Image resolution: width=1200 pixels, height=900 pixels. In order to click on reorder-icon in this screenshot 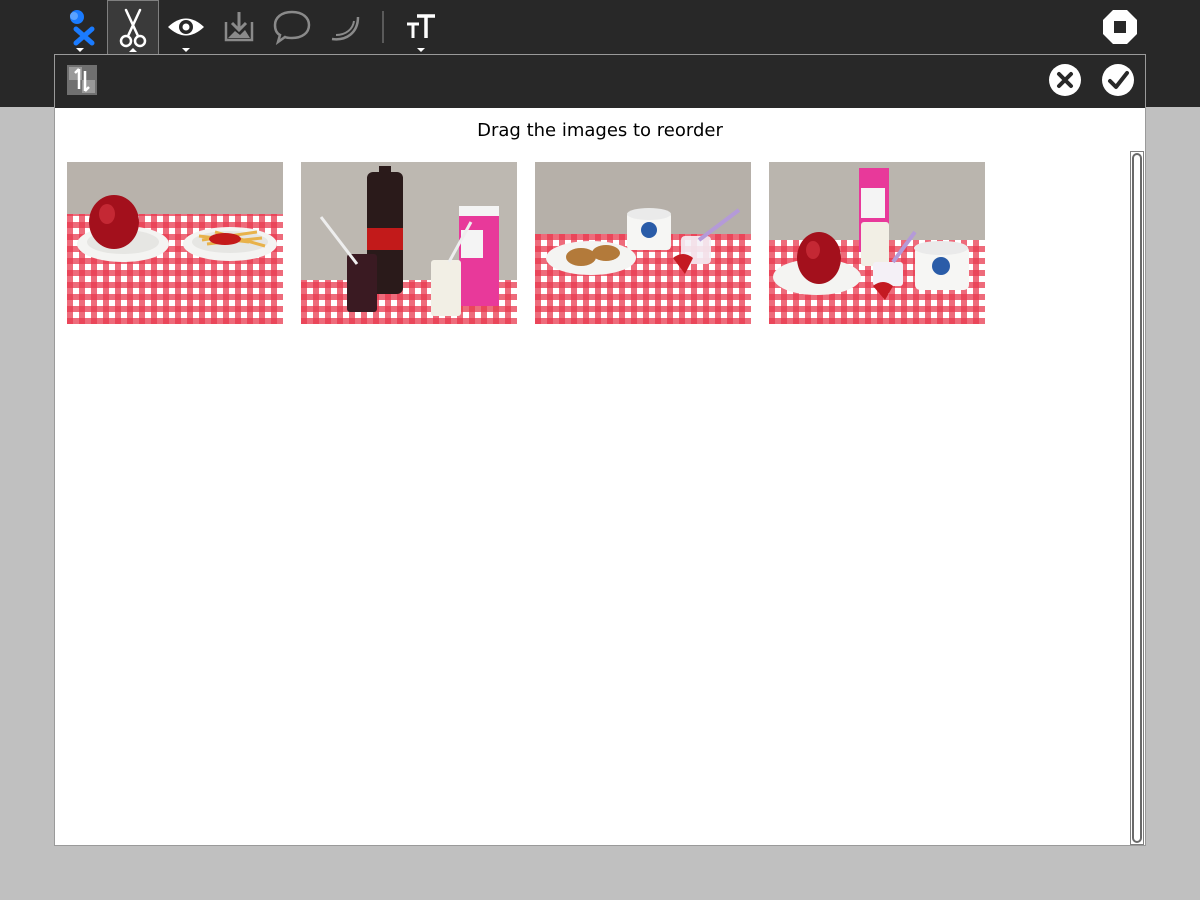, I will do `click(82, 82)`.